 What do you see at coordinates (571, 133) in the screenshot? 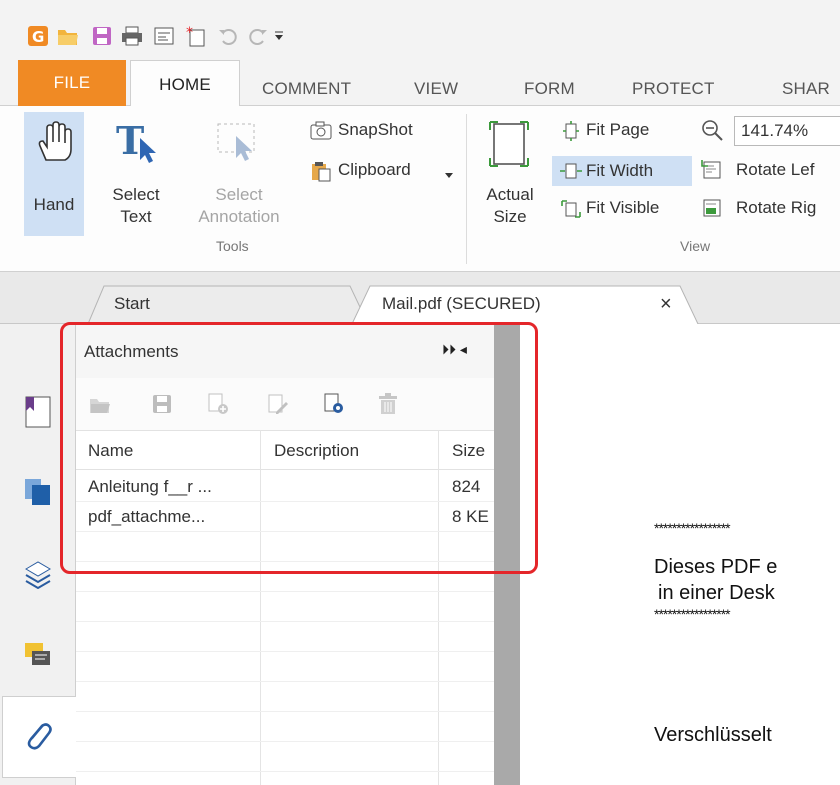
I see `fit-page-icon` at bounding box center [571, 133].